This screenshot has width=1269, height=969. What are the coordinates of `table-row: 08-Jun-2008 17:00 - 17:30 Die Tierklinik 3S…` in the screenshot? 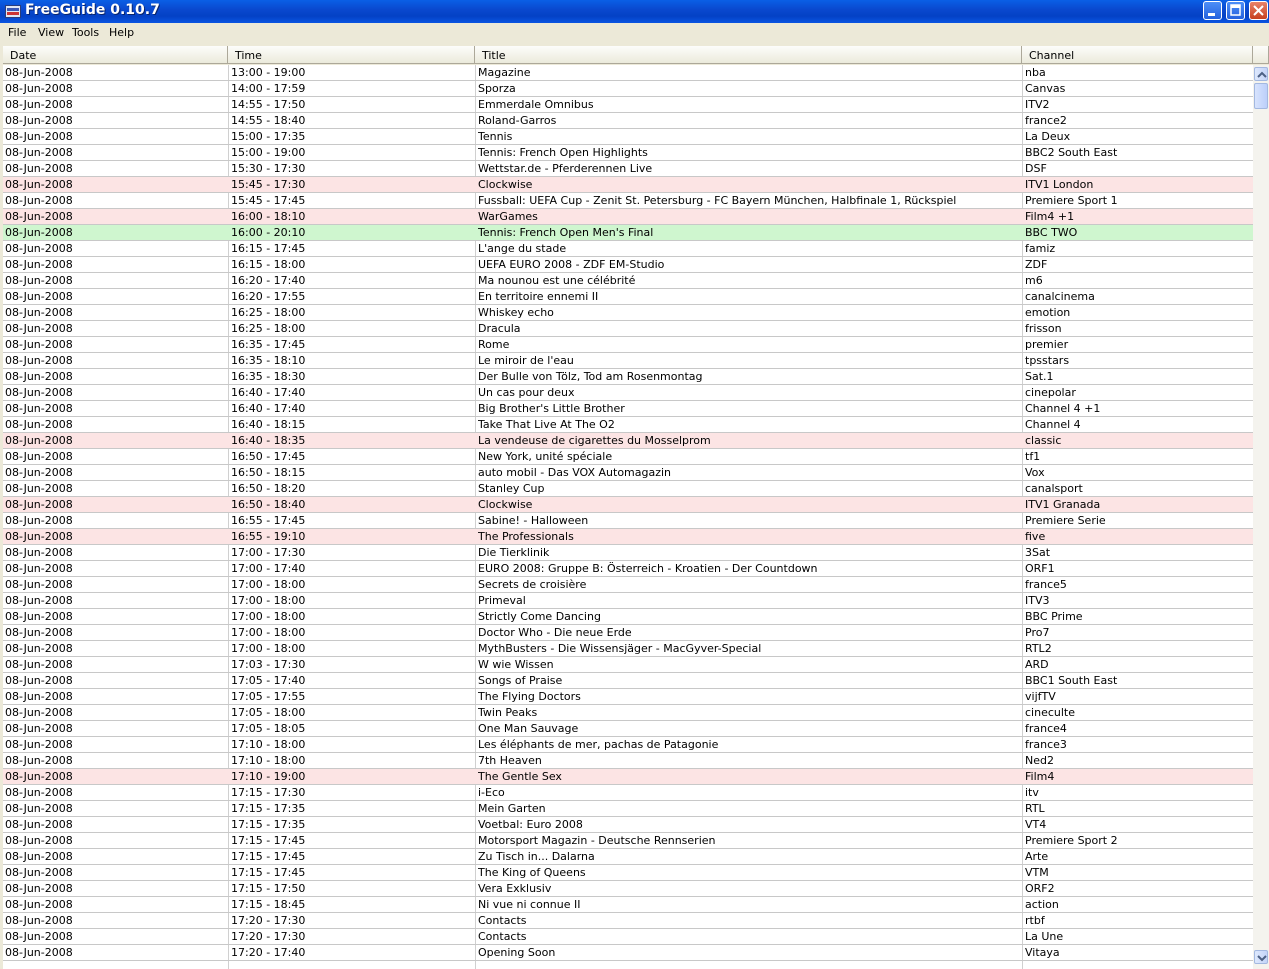 It's located at (628, 553).